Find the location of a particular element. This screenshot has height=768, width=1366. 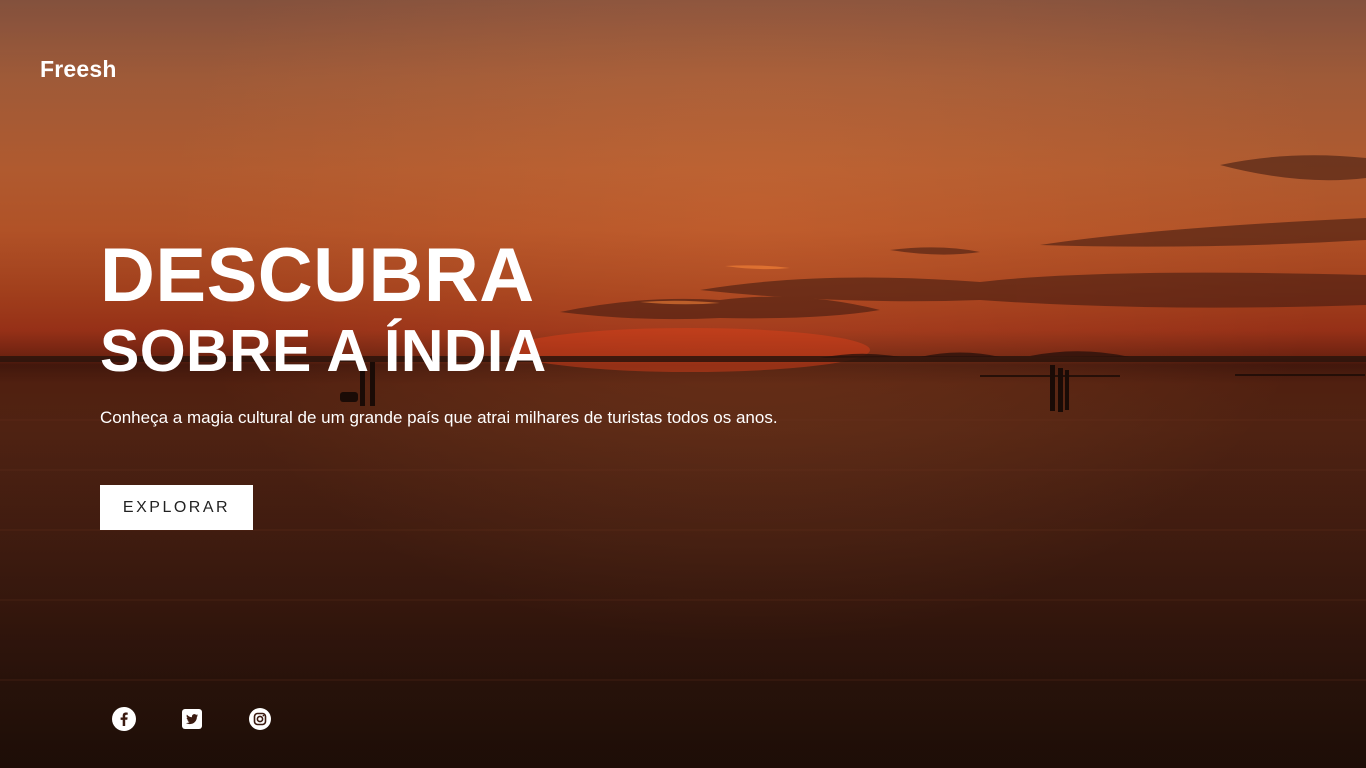

hero-title-line2: SOBRE A ÍNDIA is located at coordinates (323, 351).